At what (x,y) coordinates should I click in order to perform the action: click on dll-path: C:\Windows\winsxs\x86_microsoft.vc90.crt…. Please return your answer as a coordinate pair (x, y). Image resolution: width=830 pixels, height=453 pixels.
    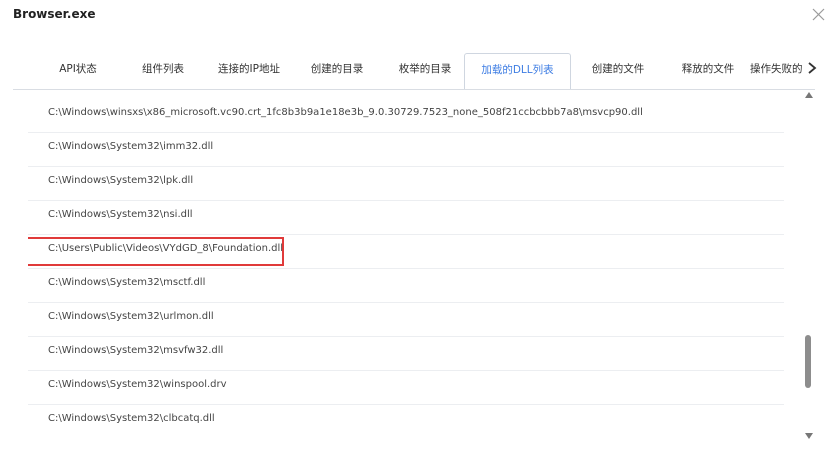
    Looking at the image, I should click on (345, 112).